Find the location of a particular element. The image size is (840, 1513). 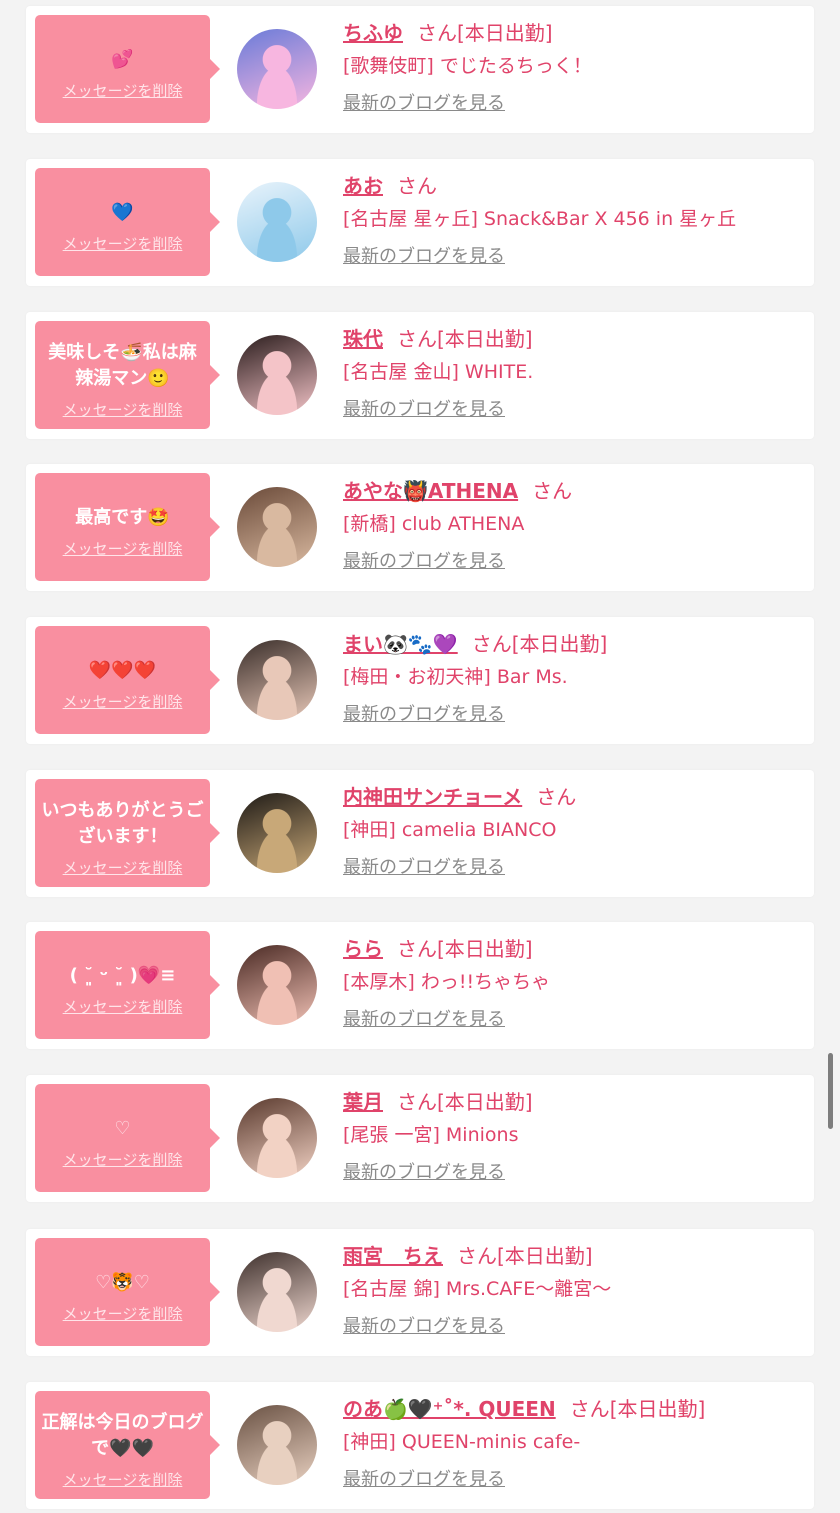

message-bubble: 正解は今日のブログで🖤🖤 メッセージを削除 is located at coordinates (127, 1445).